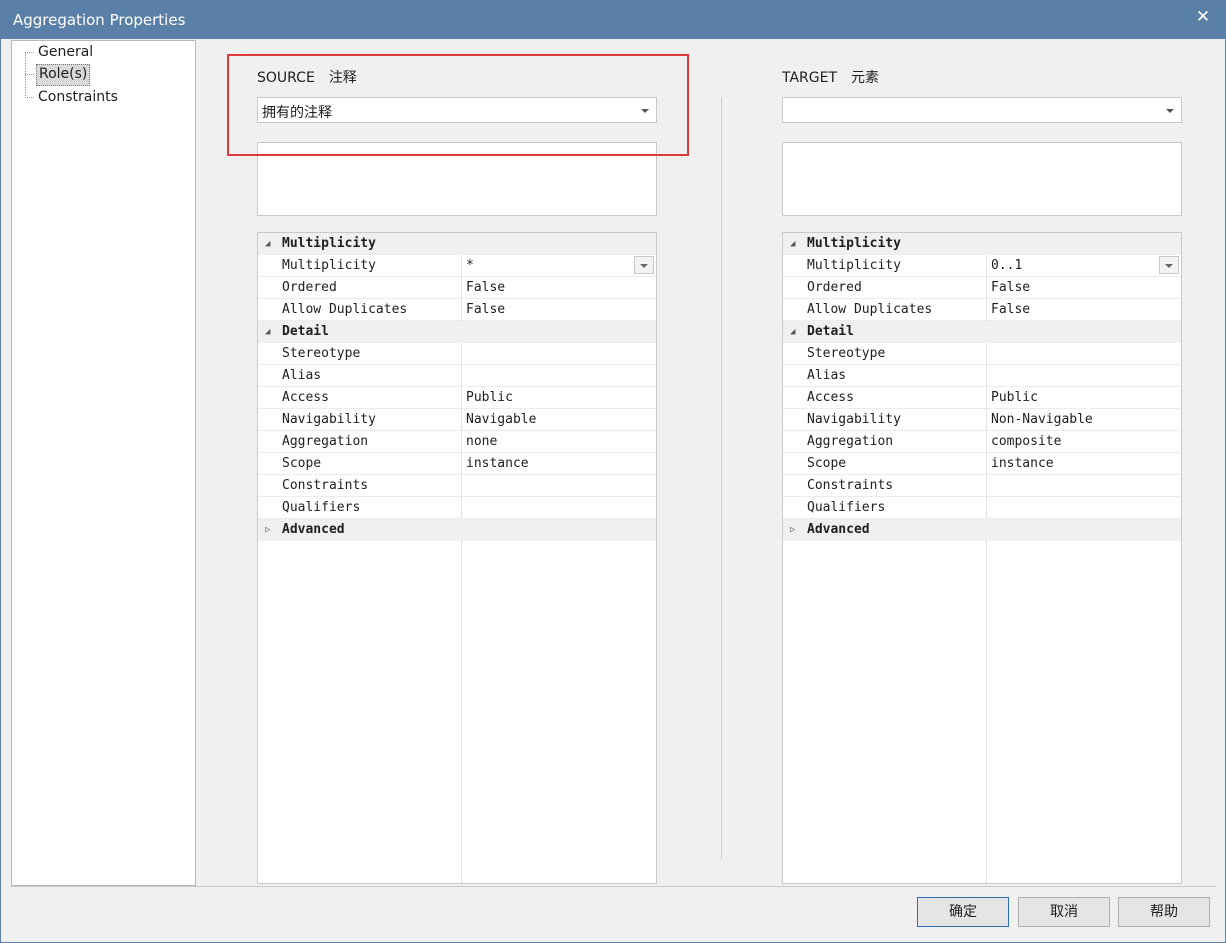 This screenshot has height=943, width=1226. What do you see at coordinates (613, 886) in the screenshot?
I see `footer-divider` at bounding box center [613, 886].